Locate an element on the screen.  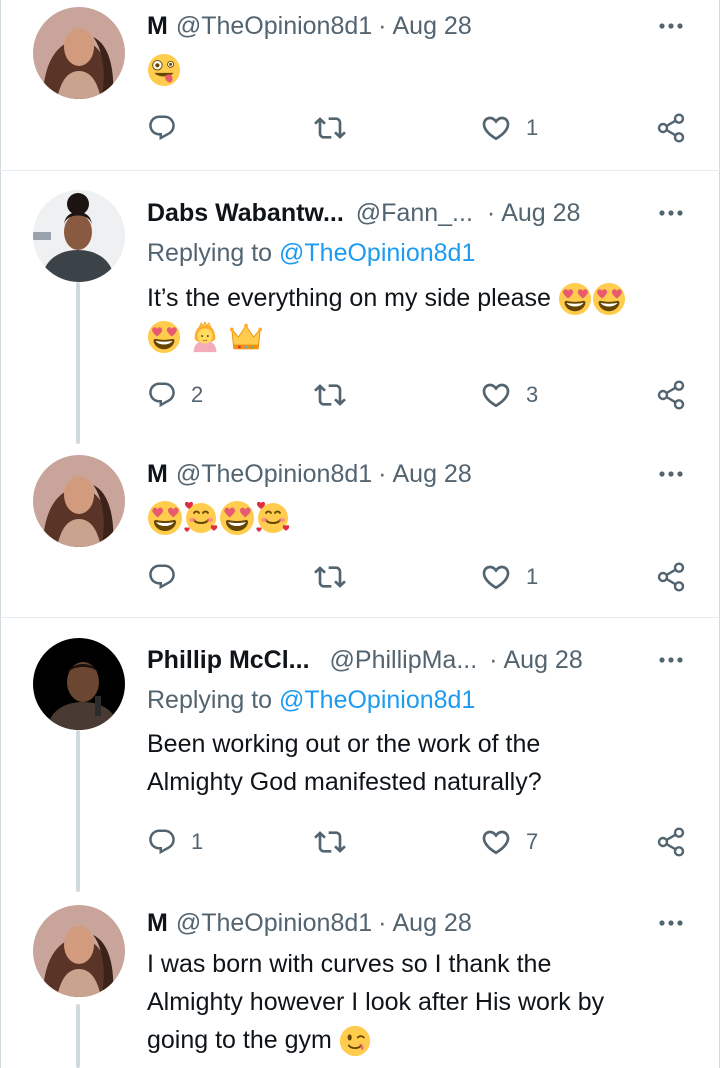
tweet-text-line: I was born with curves so I thank the is located at coordinates (349, 964).